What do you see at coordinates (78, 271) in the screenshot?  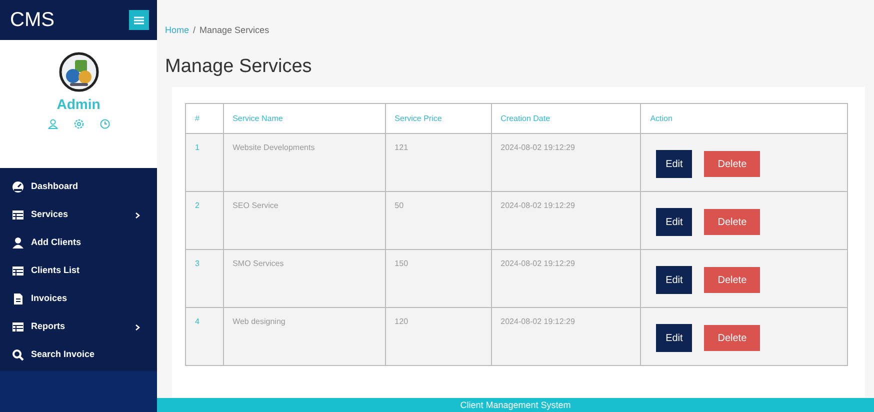 I see `sidebar-item: Clients List` at bounding box center [78, 271].